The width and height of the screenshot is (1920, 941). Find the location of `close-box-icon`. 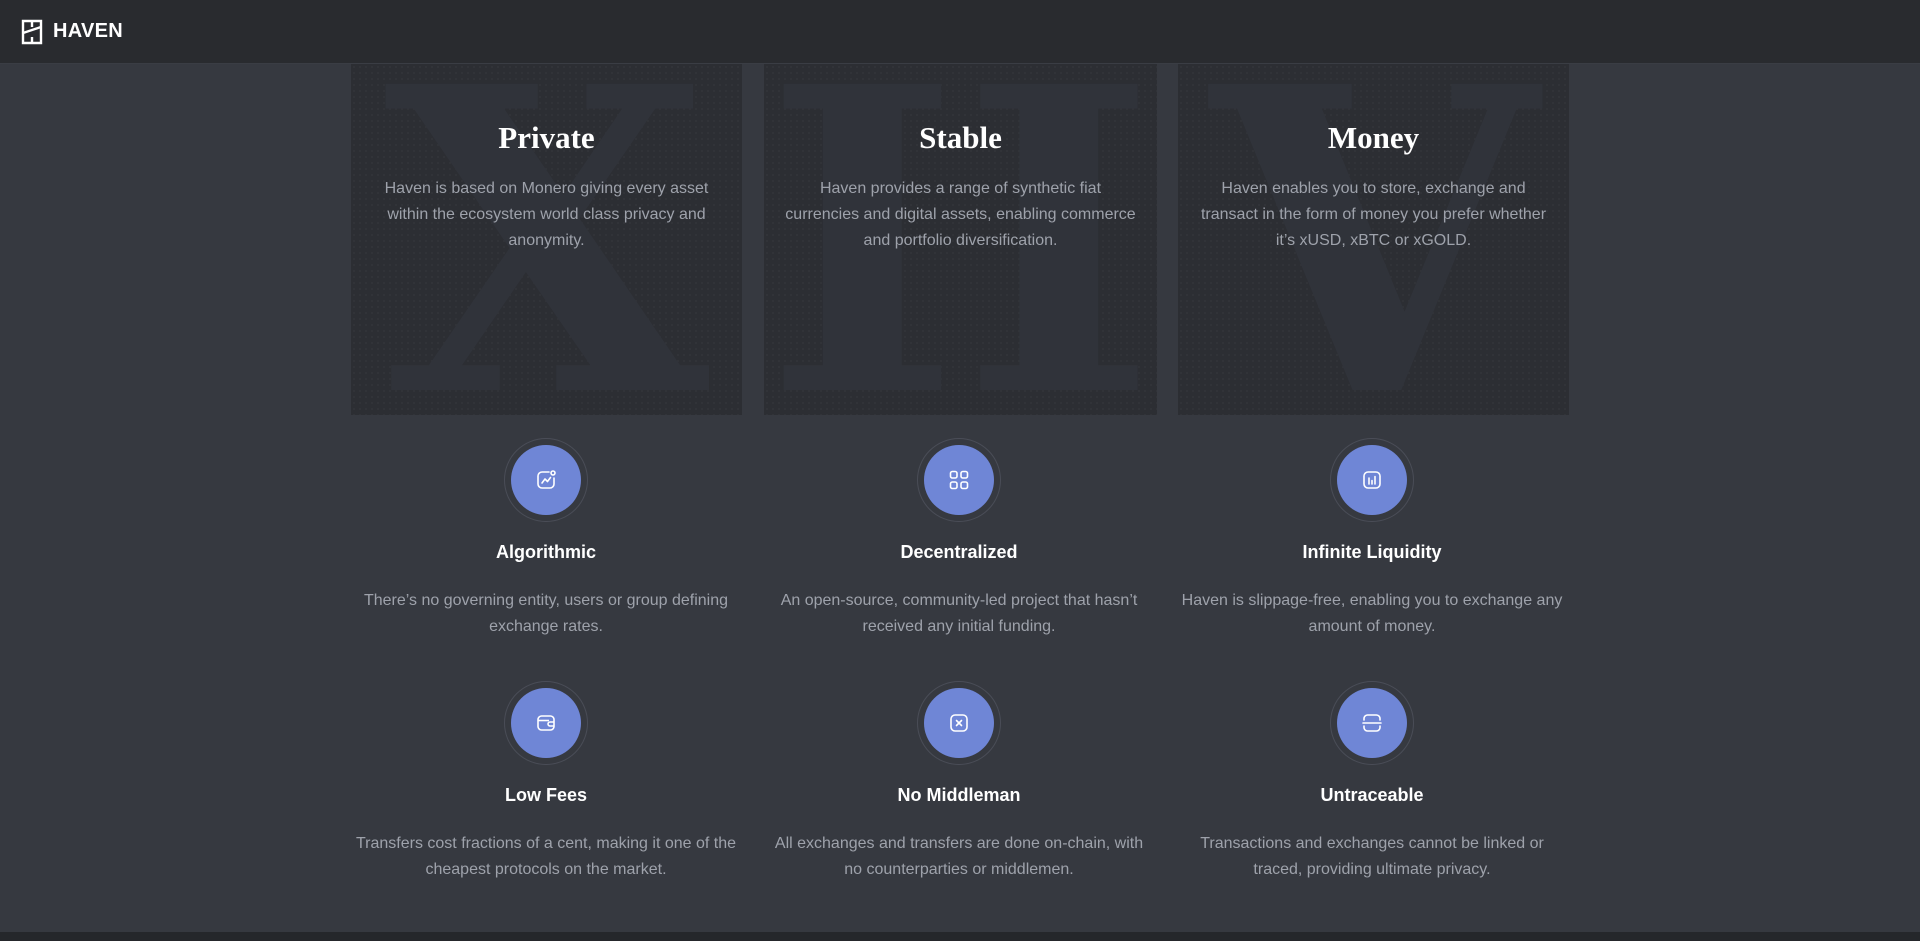

close-box-icon is located at coordinates (959, 723).